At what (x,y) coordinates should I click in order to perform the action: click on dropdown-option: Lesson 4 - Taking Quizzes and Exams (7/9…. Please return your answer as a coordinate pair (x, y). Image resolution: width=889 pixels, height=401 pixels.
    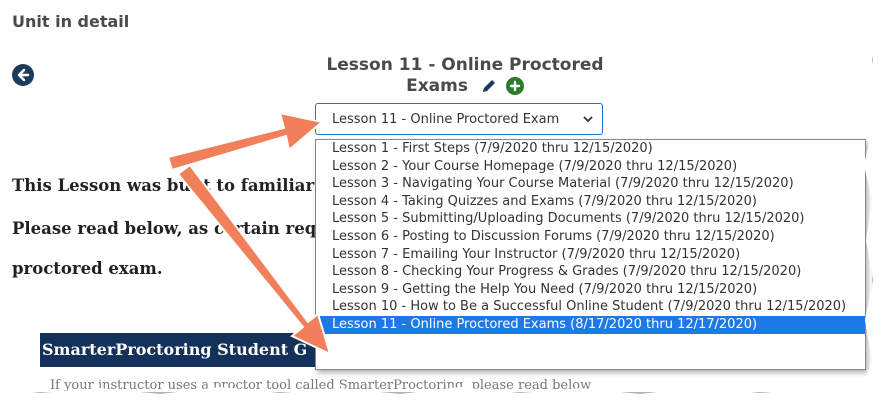
    Looking at the image, I should click on (590, 202).